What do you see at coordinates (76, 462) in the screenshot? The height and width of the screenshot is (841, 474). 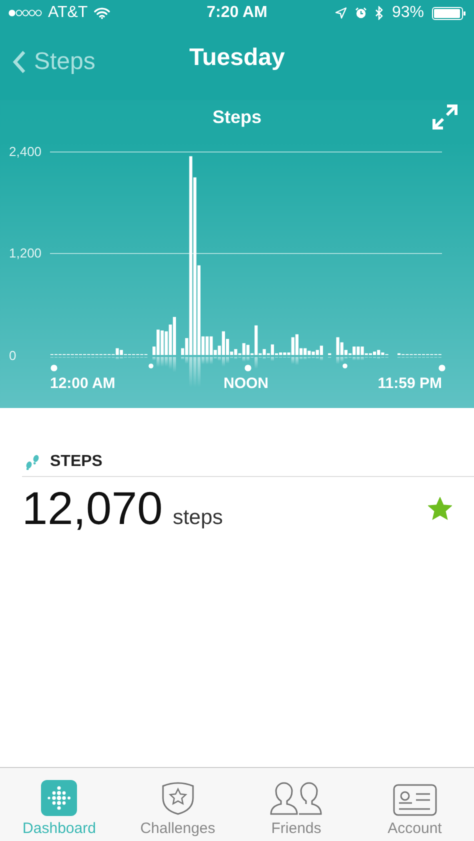 I see `section-heading: STEPS` at bounding box center [76, 462].